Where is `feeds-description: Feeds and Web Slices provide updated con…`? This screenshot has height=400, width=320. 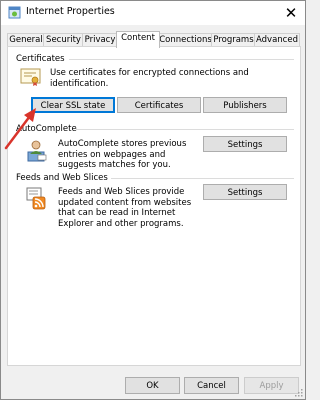
feeds-description: Feeds and Web Slices provide updated con… is located at coordinates (125, 208).